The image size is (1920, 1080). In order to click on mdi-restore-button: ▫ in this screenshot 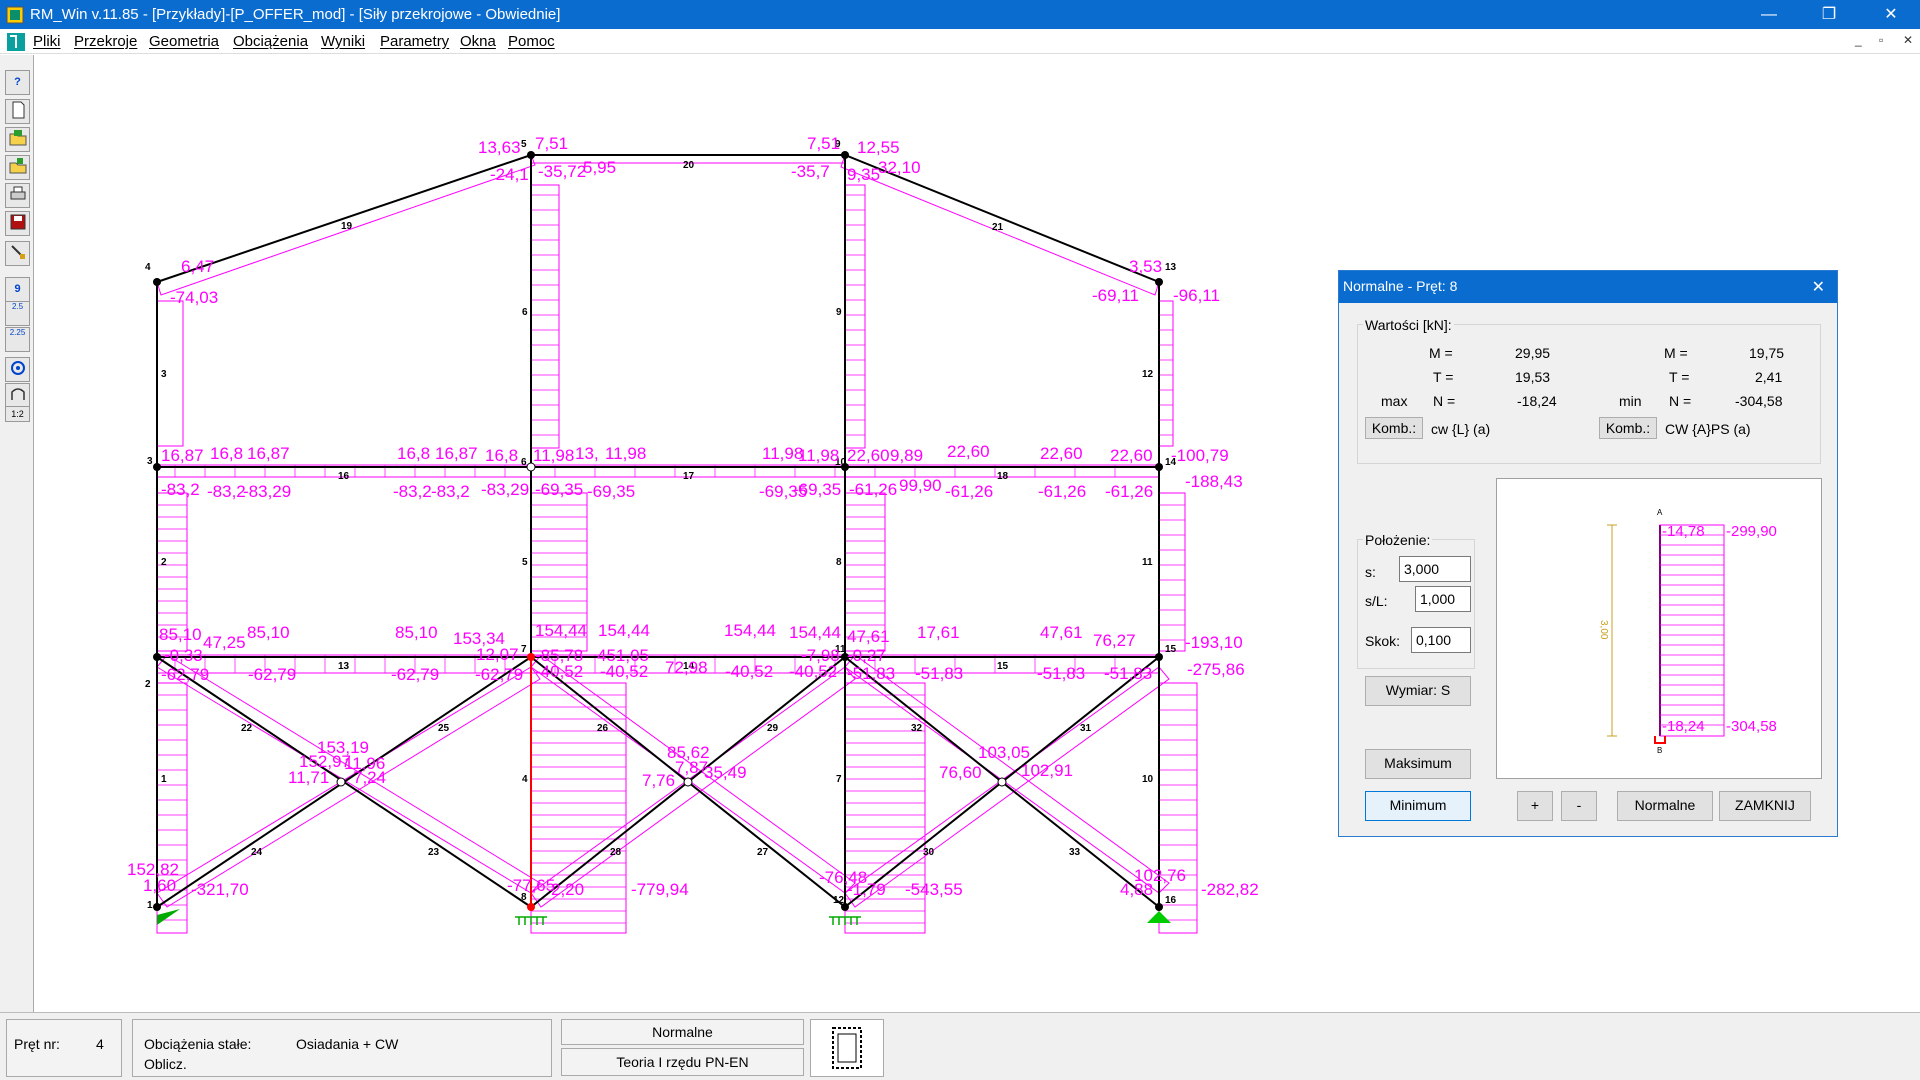, I will do `click(1881, 40)`.